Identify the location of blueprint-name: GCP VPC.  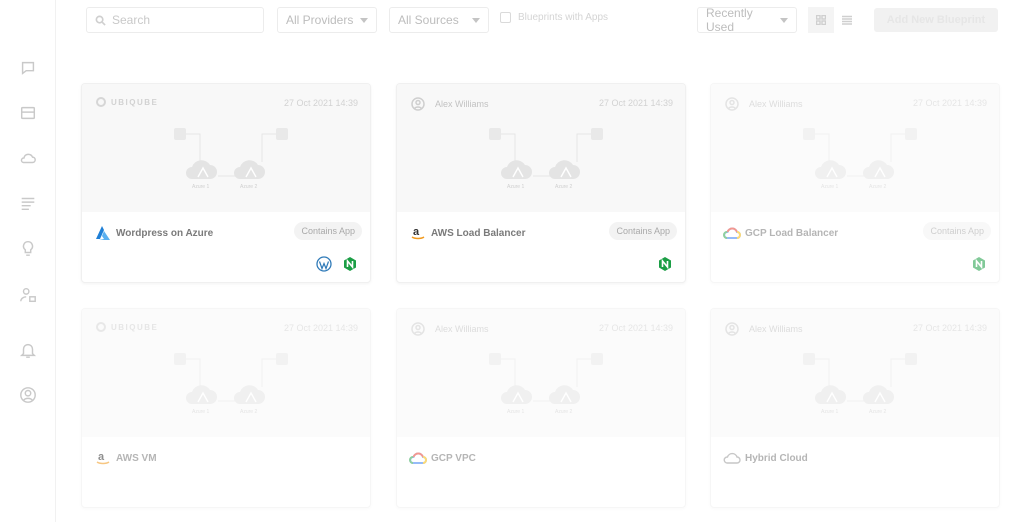
(442, 458).